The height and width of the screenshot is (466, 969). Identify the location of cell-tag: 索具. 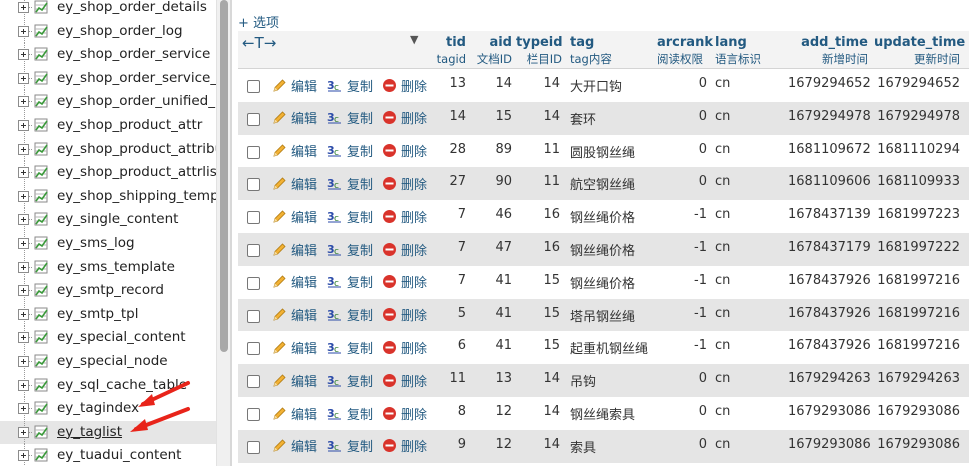
(583, 446).